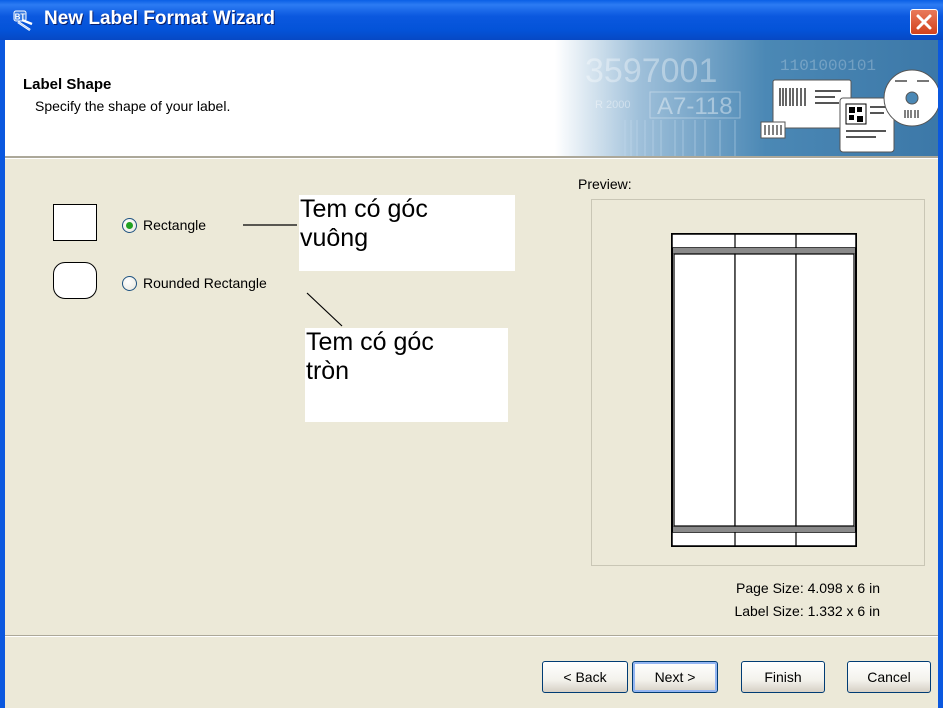 Image resolution: width=943 pixels, height=708 pixels. Describe the element at coordinates (807, 611) in the screenshot. I see `label-size-text: Label Size: 1.332 x 6 in` at that location.